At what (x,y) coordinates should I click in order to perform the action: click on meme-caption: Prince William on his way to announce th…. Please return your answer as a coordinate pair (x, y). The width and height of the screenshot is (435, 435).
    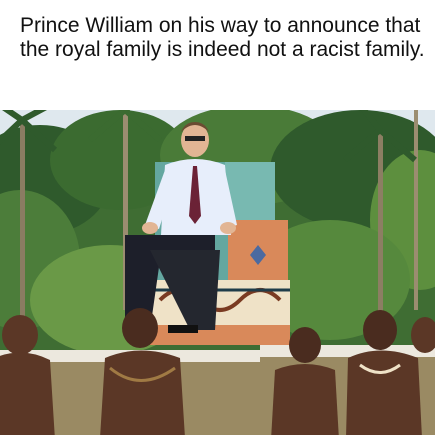
    Looking at the image, I should click on (222, 37).